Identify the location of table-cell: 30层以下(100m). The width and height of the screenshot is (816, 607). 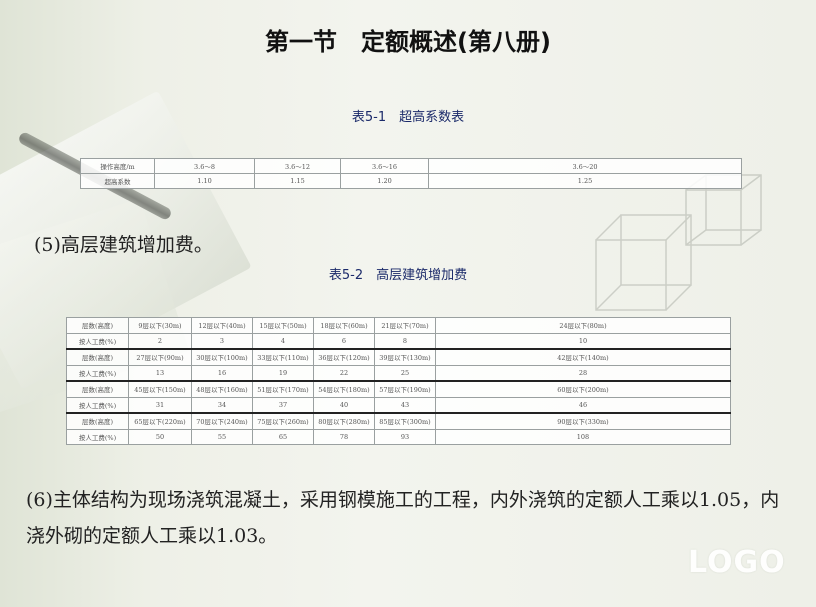
(222, 357).